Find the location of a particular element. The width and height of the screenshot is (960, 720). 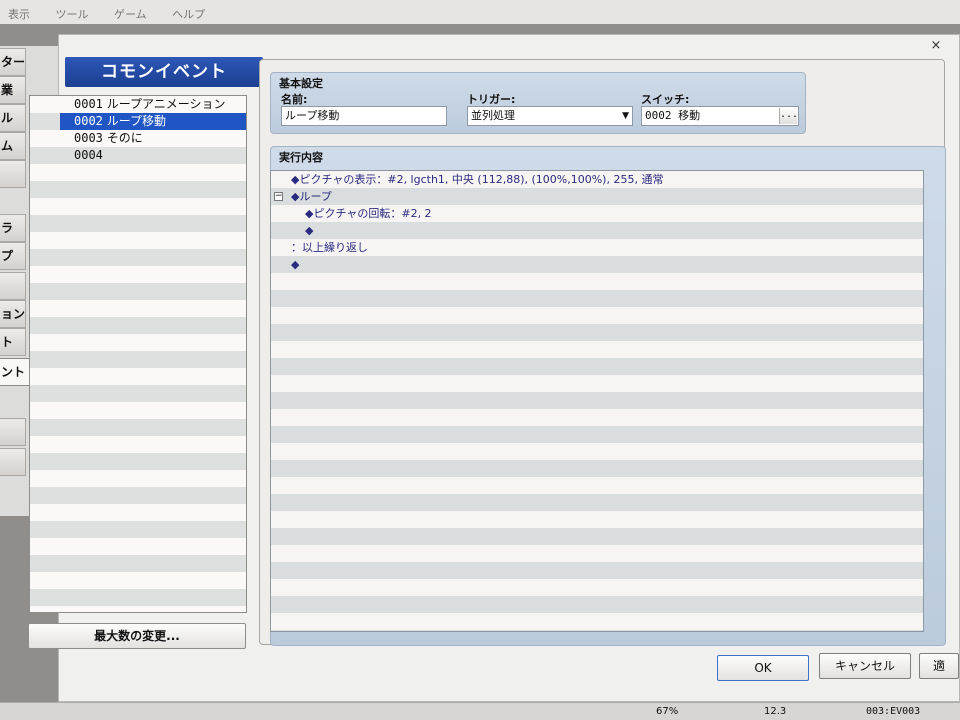

menu-item-help: ヘルプ is located at coordinates (188, 14).